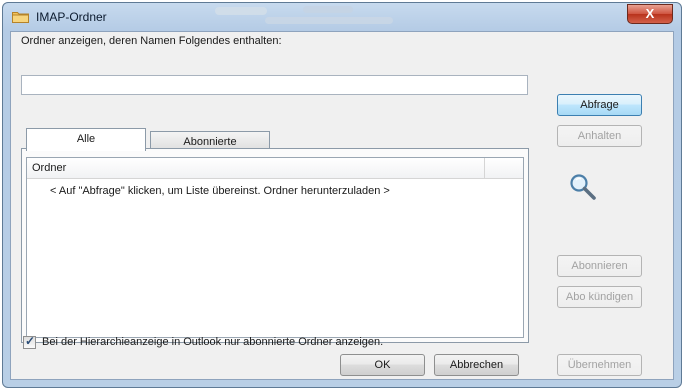 Image resolution: width=686 pixels, height=391 pixels. What do you see at coordinates (71, 17) in the screenshot?
I see `window-title: IMAP-Ordner` at bounding box center [71, 17].